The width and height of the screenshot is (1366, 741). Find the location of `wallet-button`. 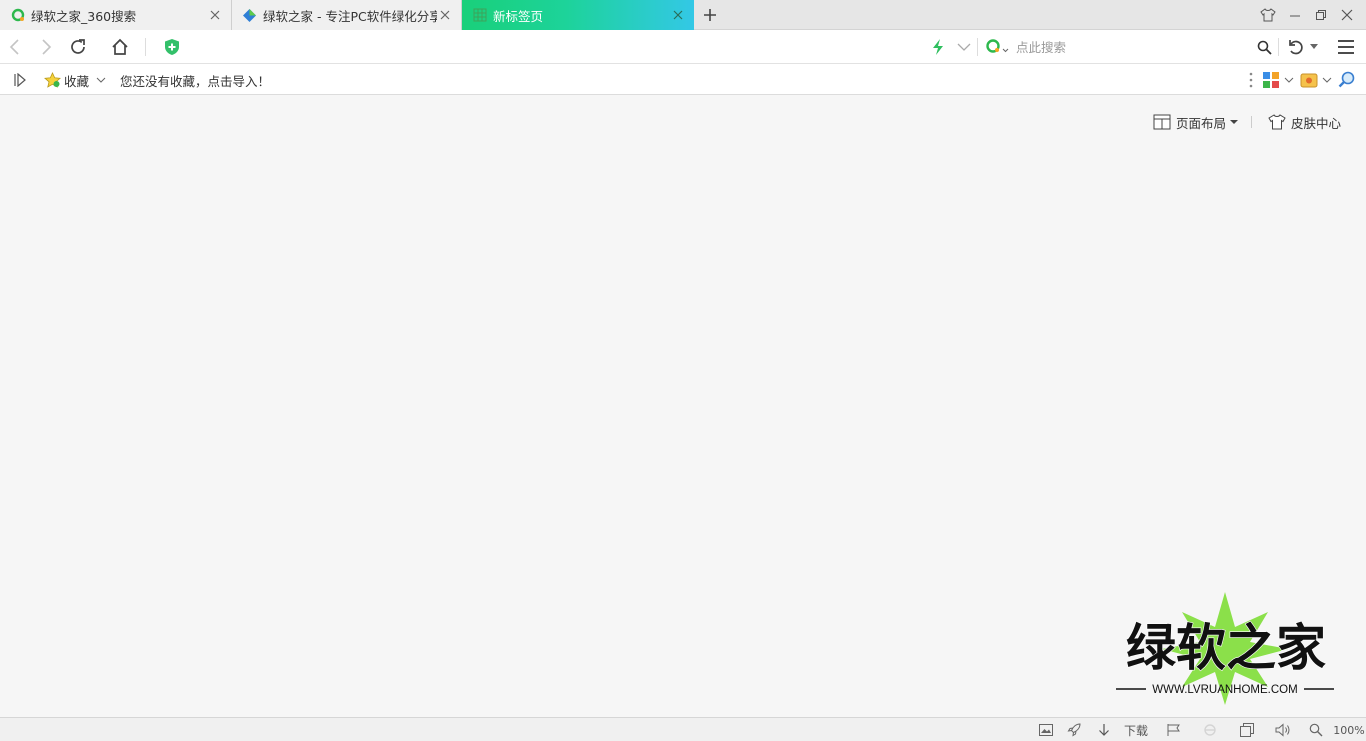

wallet-button is located at coordinates (1316, 80).